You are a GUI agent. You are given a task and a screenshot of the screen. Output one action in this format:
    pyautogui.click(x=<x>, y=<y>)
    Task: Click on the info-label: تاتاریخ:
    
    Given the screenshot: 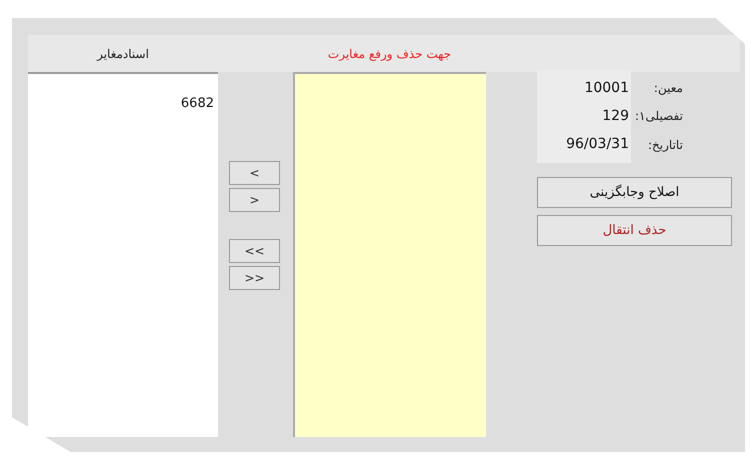 What is the action you would take?
    pyautogui.click(x=665, y=145)
    